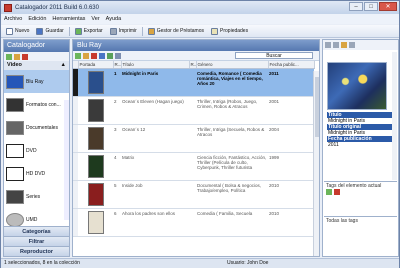 The image size is (400, 268). I want to click on delete-item-icon, so click(94, 55).